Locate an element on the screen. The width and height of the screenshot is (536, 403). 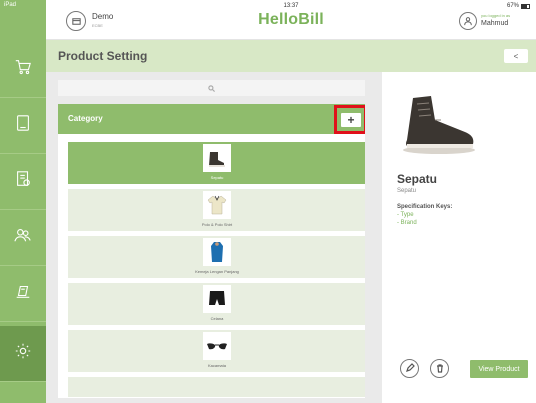
search-input is located at coordinates (211, 88).